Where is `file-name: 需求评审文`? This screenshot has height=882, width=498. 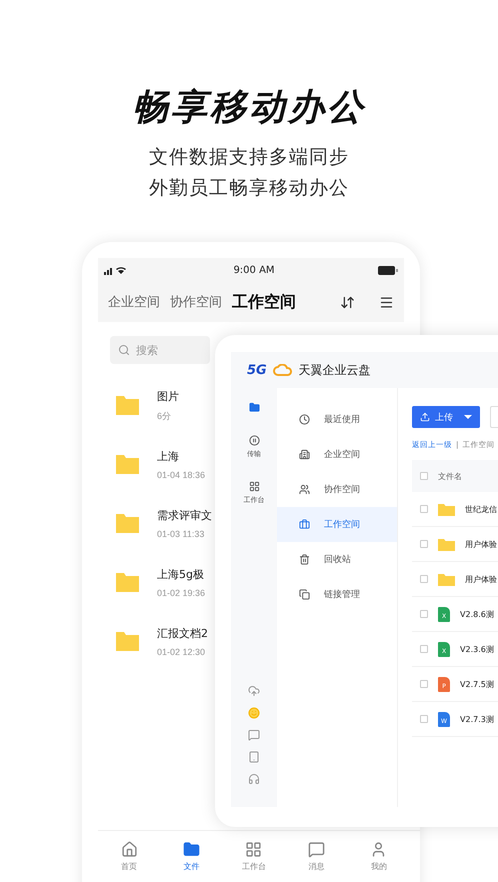 file-name: 需求评审文 is located at coordinates (184, 515).